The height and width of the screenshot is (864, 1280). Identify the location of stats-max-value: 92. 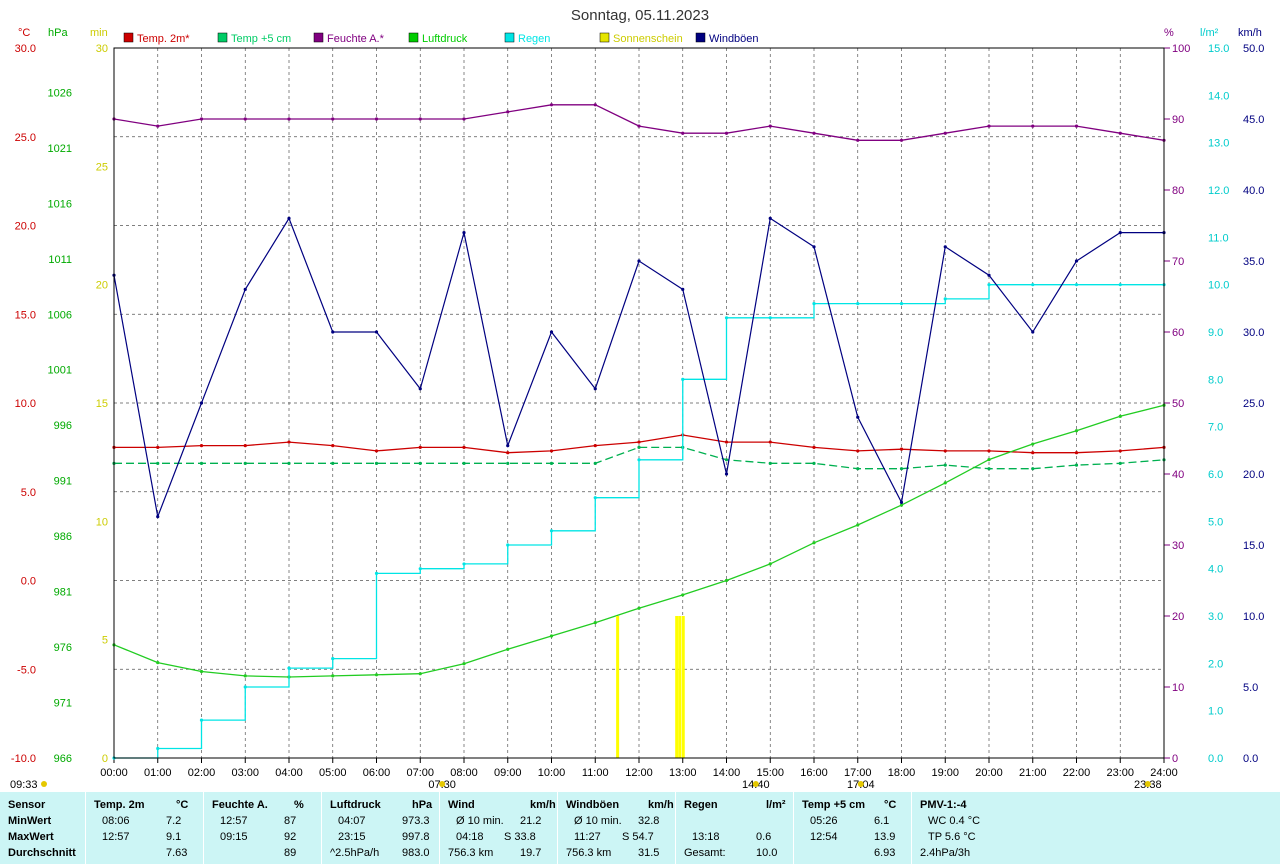
(290, 837).